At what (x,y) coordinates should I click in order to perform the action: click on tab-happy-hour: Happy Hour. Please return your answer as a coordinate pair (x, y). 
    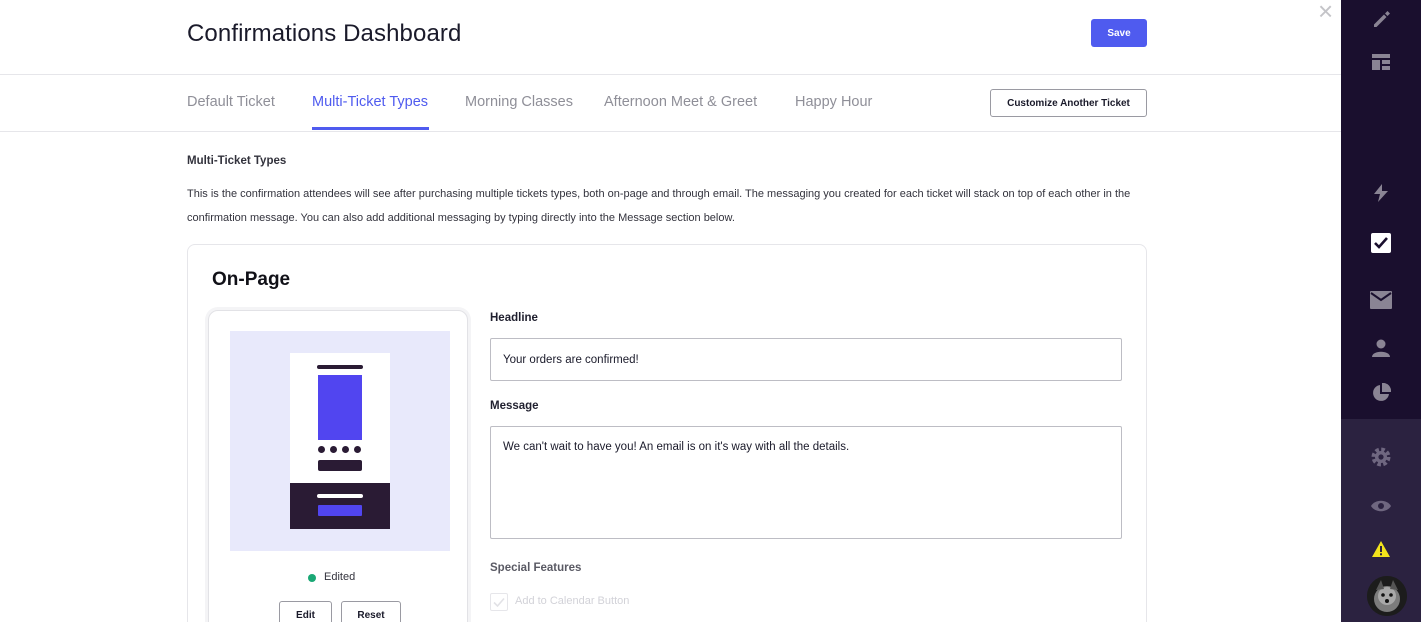
    Looking at the image, I should click on (833, 102).